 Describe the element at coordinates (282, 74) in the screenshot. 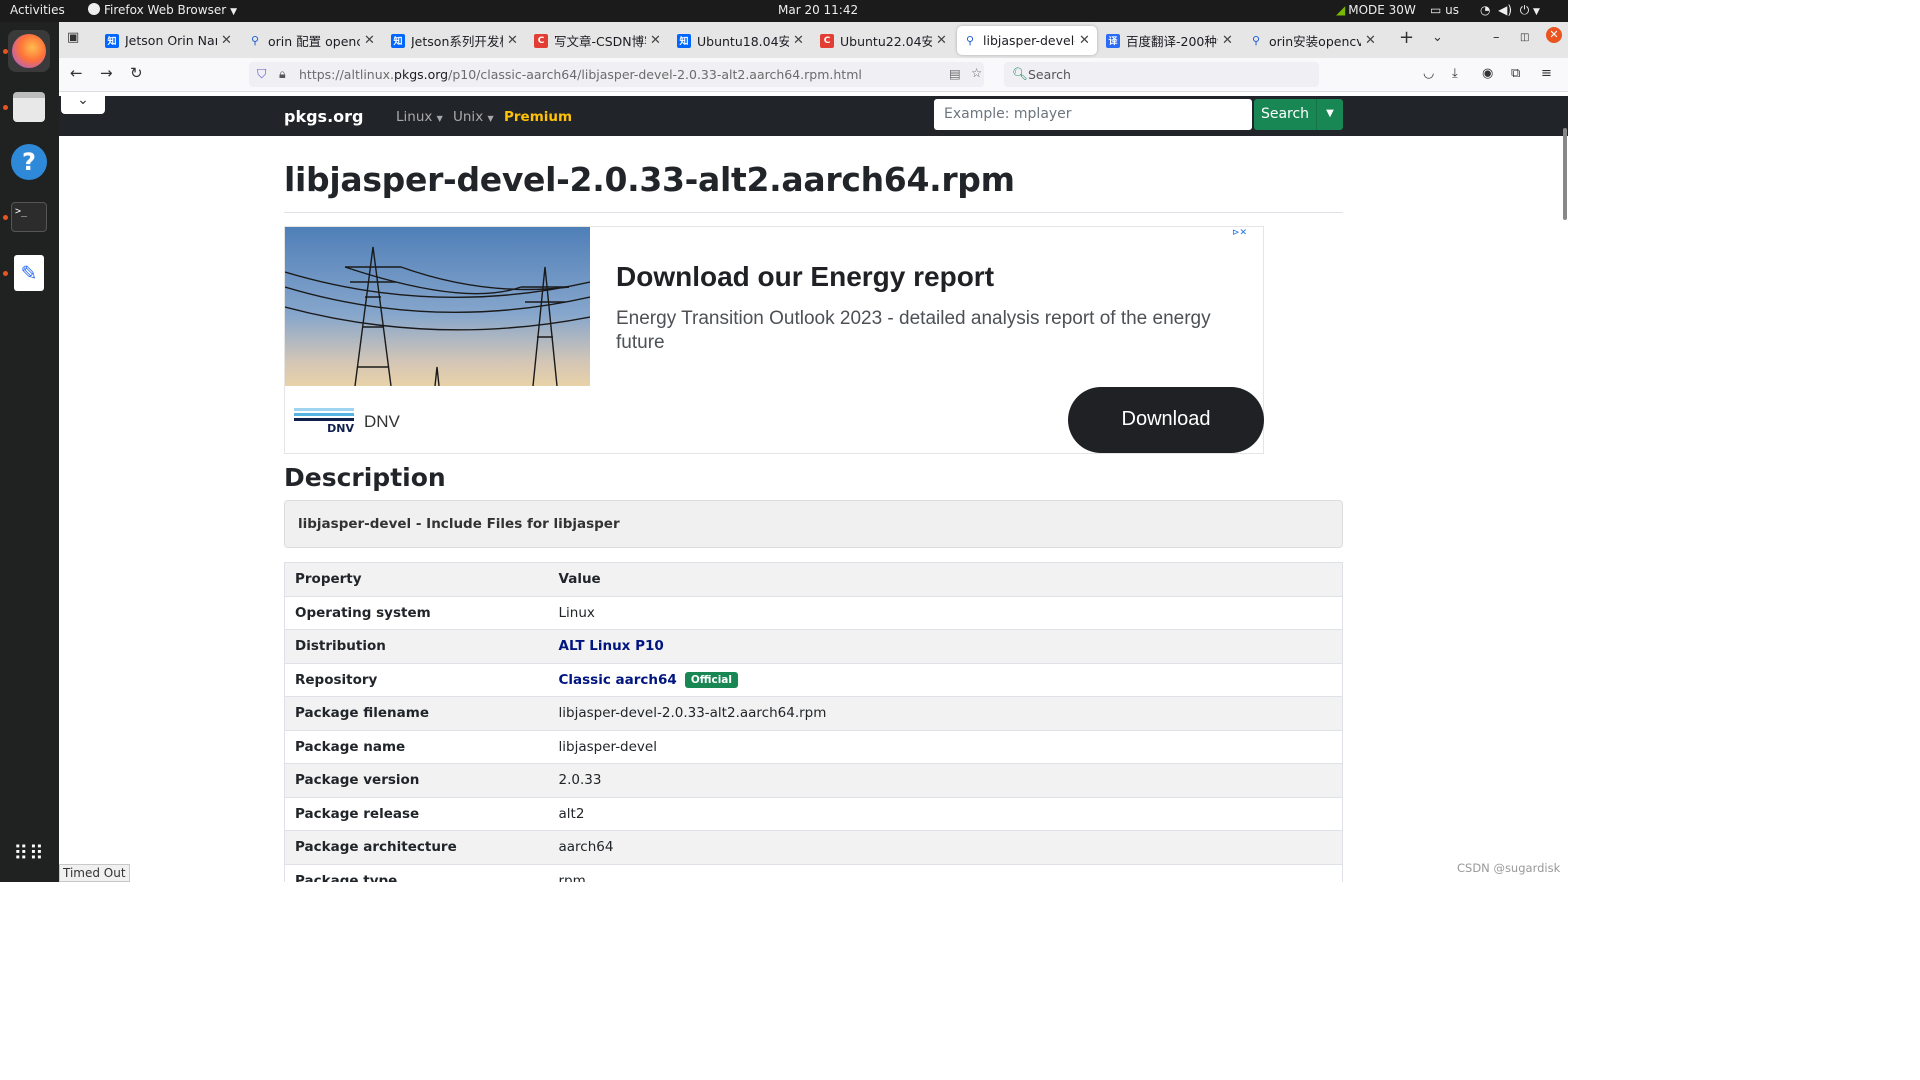

I see `lock-icon: 🔒︎` at that location.